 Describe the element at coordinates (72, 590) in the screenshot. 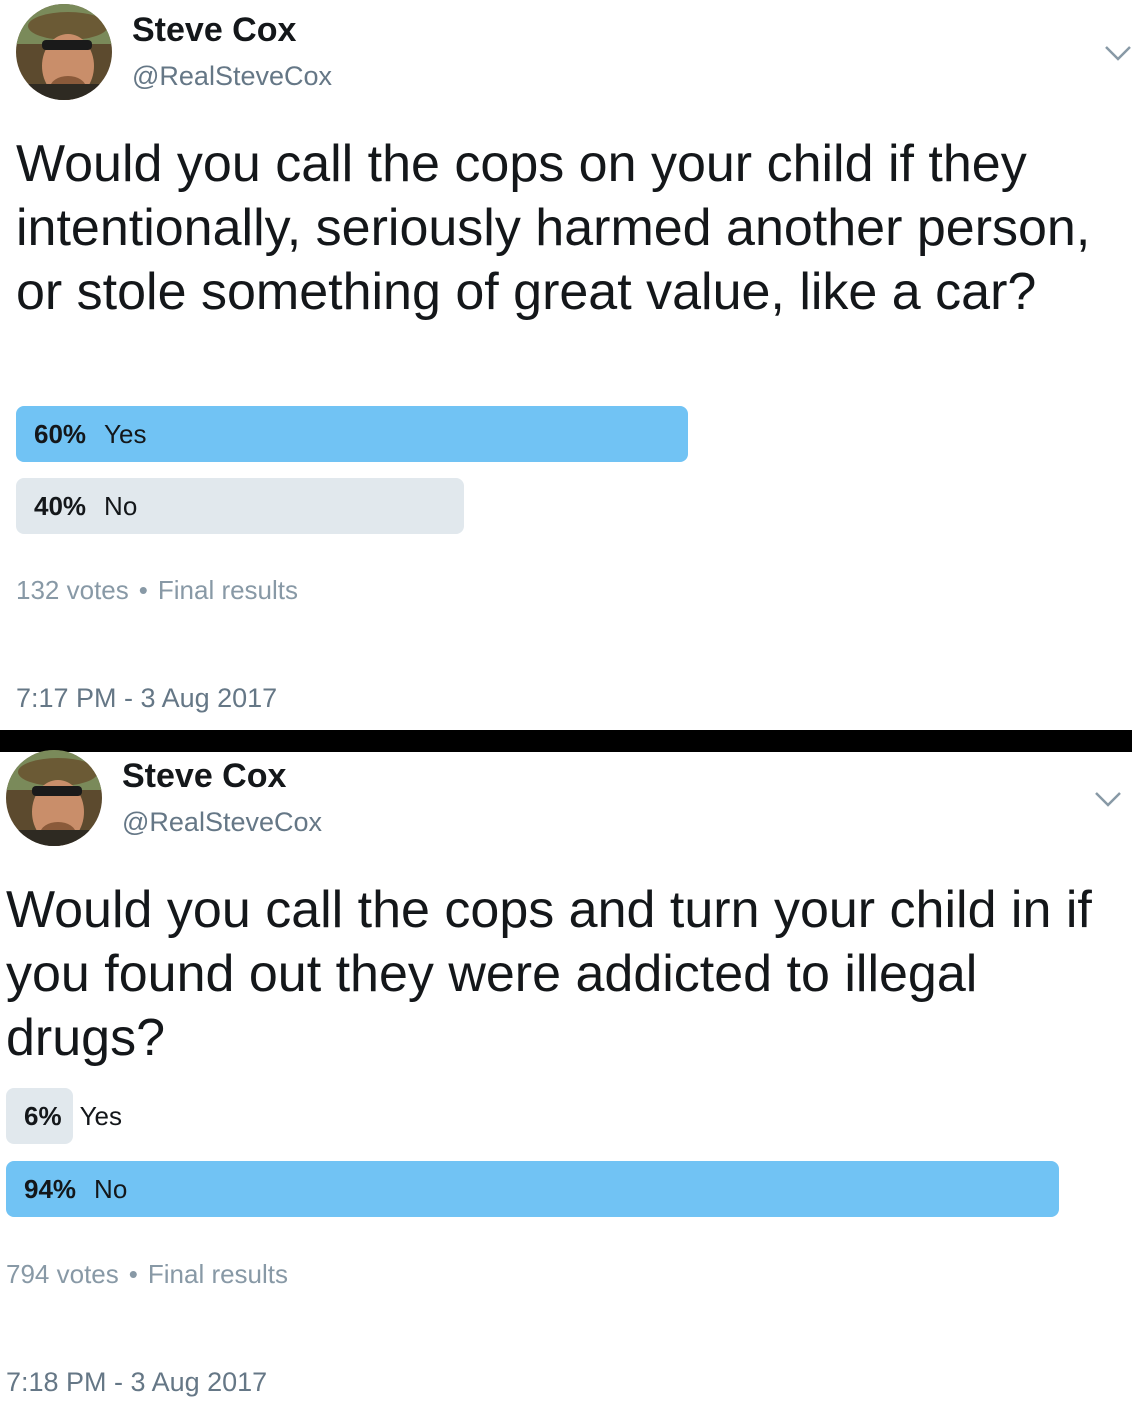

I see `vote-count: 132 votes` at that location.